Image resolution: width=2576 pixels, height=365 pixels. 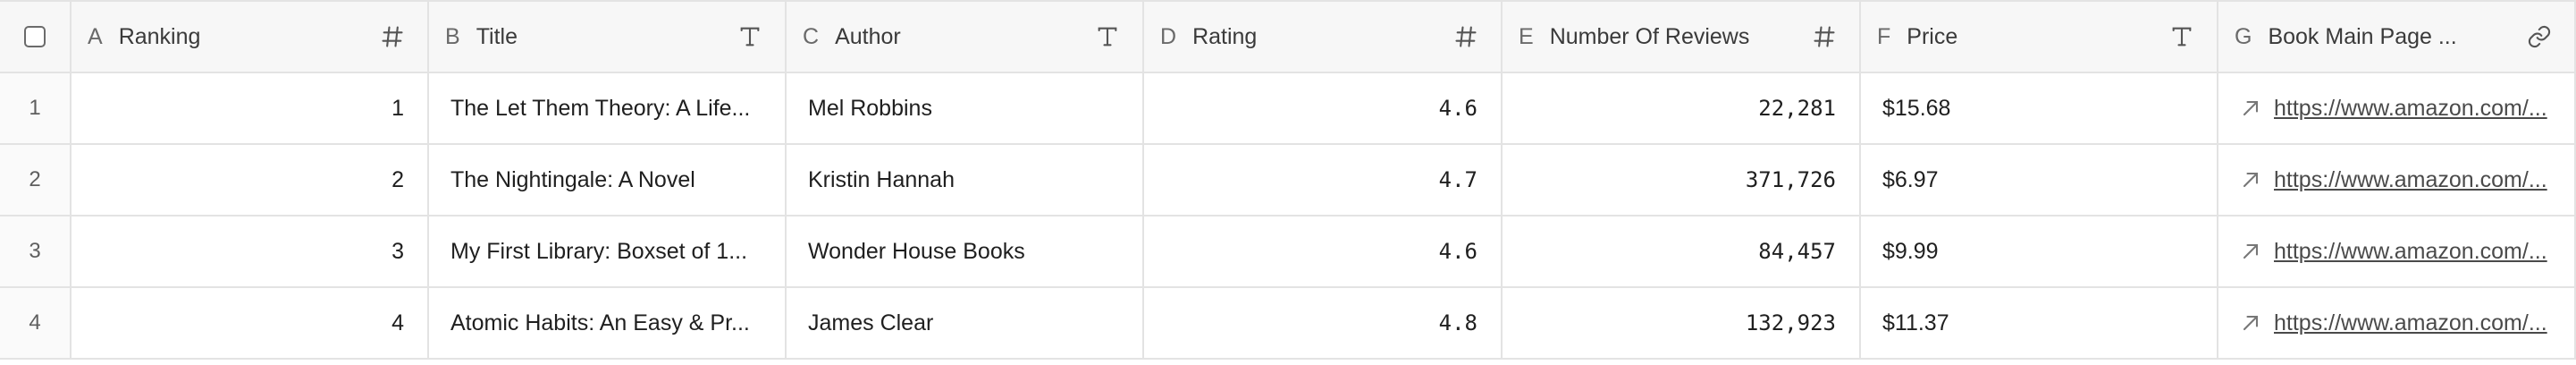 I want to click on reviews-cell: 22,281, so click(x=1682, y=108).